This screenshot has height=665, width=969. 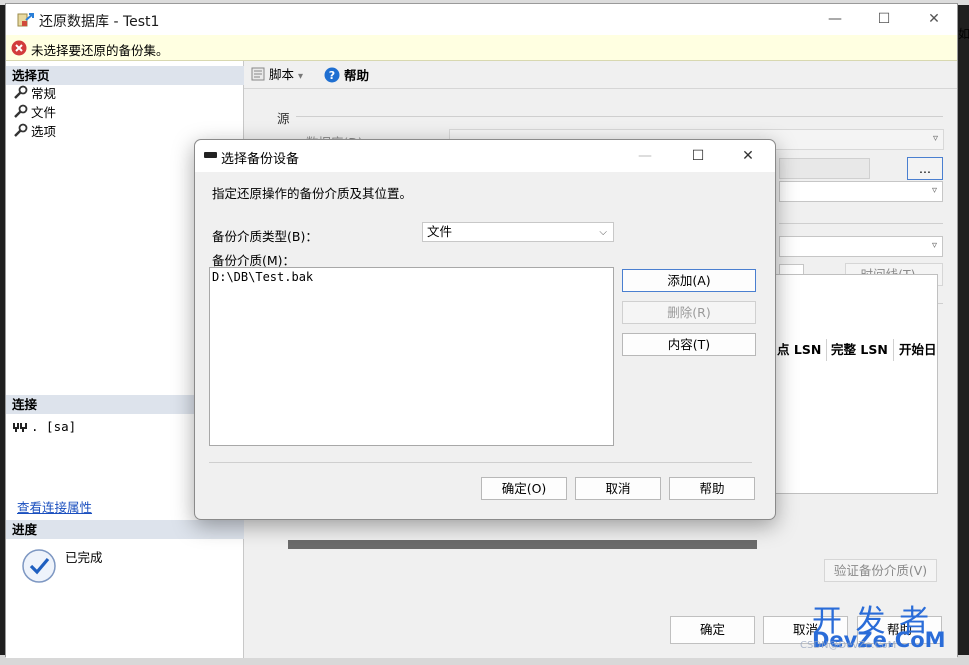 I want to click on window-titlebar: 还原数据库 - Test1 — ☐ ✕, so click(x=481, y=19).